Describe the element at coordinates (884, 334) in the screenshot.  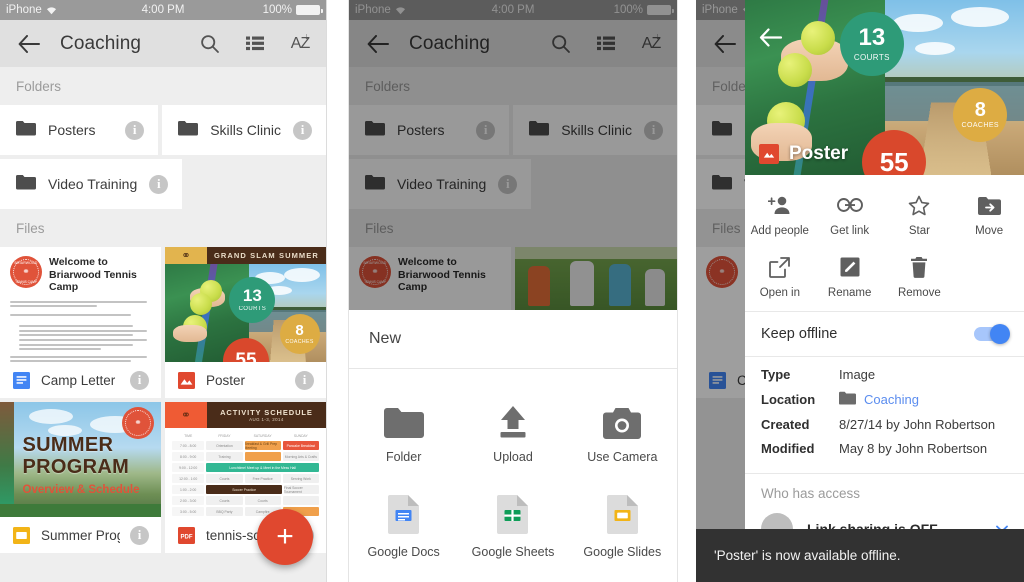
I see `keep-offline-row: Keep offline` at that location.